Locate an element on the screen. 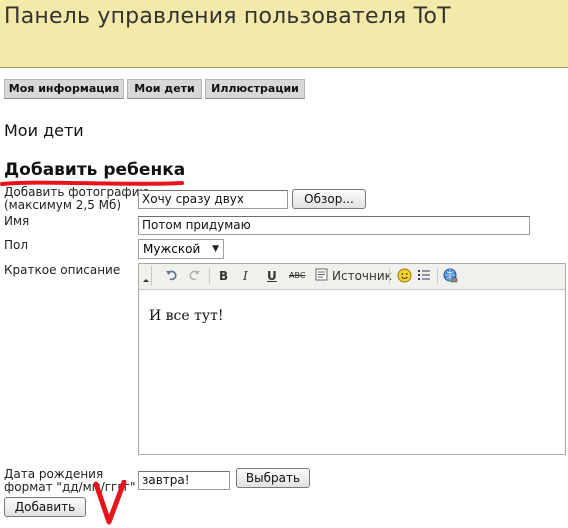  choose-date-button: Выбрать is located at coordinates (273, 478).